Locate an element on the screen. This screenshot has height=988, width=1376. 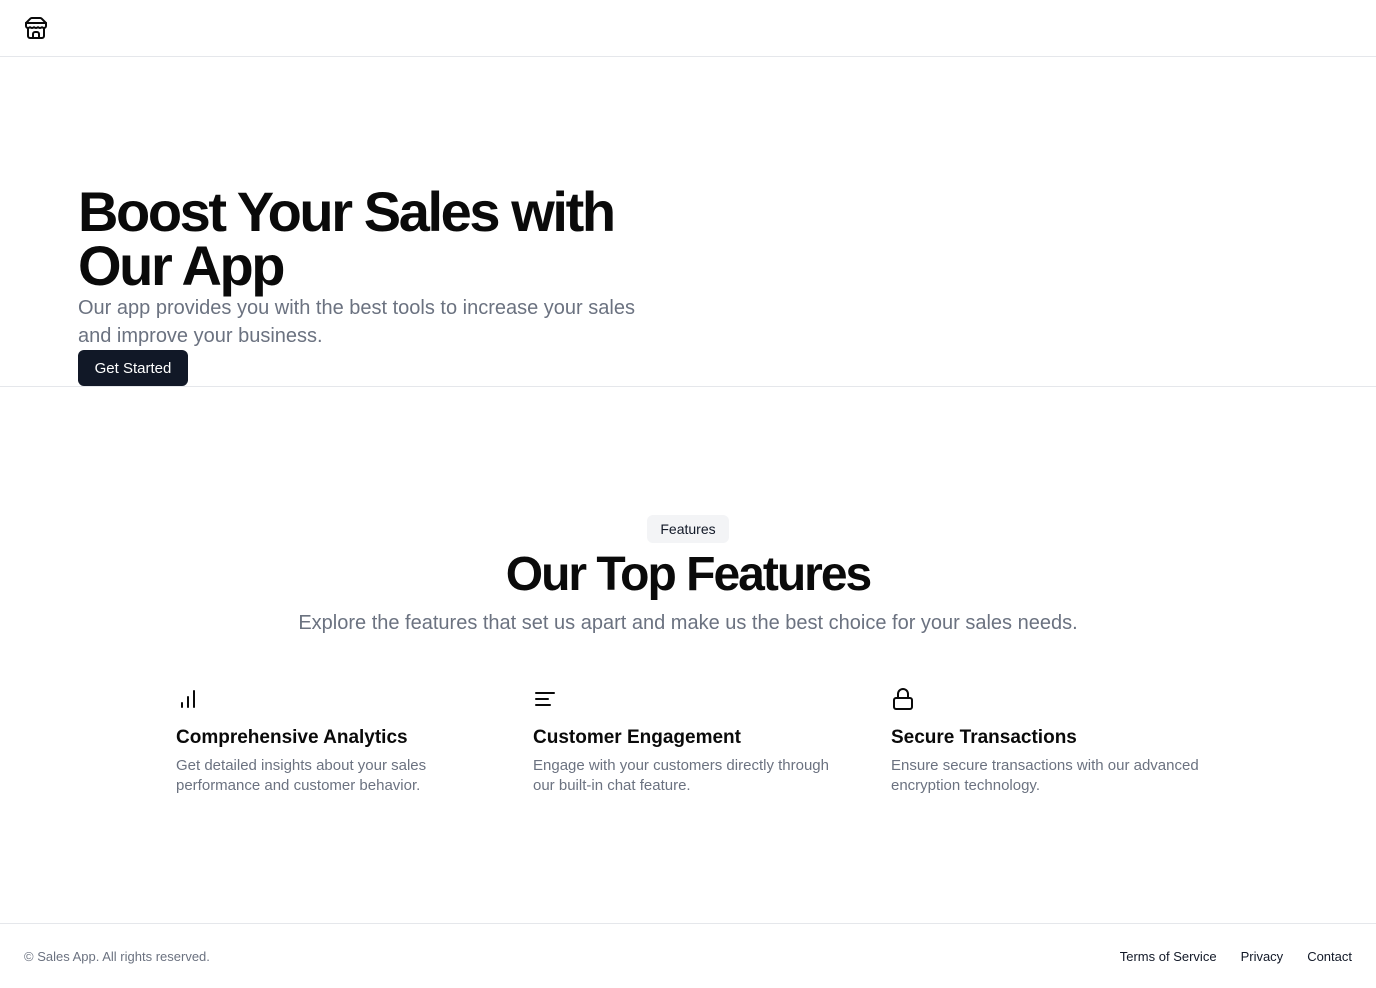
get-started-button: Get Started is located at coordinates (133, 368).